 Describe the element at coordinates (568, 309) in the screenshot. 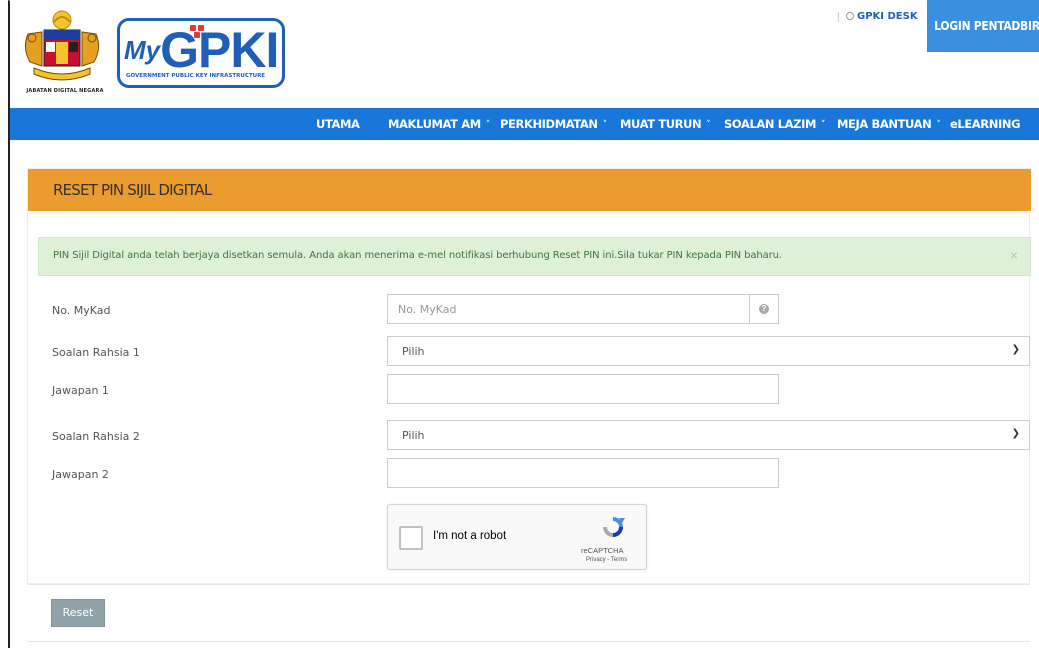

I see `mykad-input` at that location.